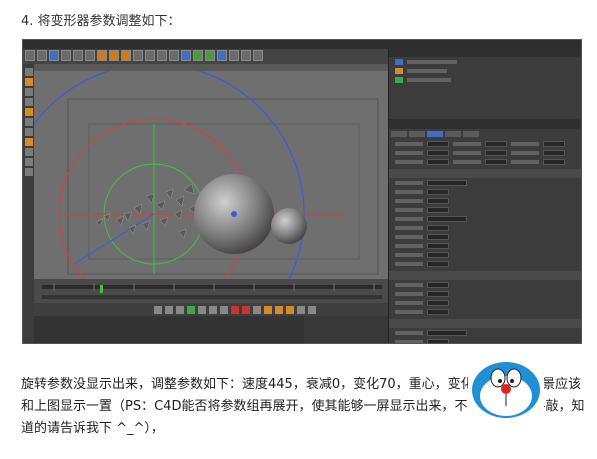  Describe the element at coordinates (158, 309) in the screenshot. I see `goto-start-icon` at that location.